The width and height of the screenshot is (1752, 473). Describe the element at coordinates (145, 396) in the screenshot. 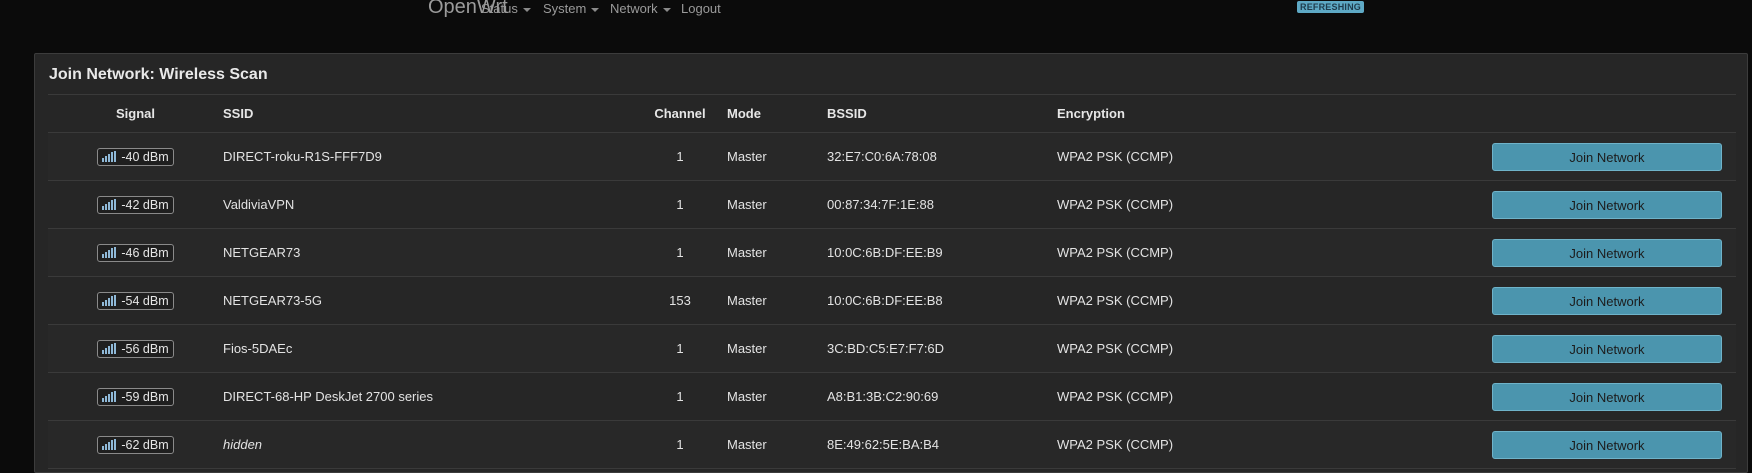

I see `signal-value: -59 dBm` at that location.